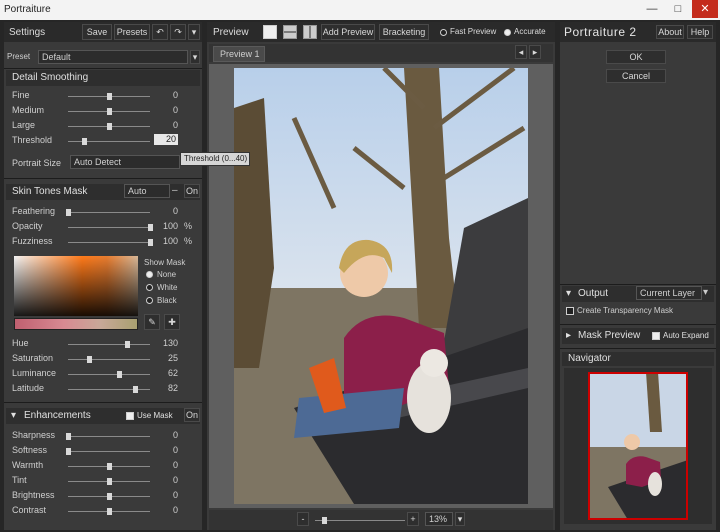 This screenshot has width=720, height=532. Describe the element at coordinates (68, 436) in the screenshot. I see `sharpness-slider-handle` at that location.